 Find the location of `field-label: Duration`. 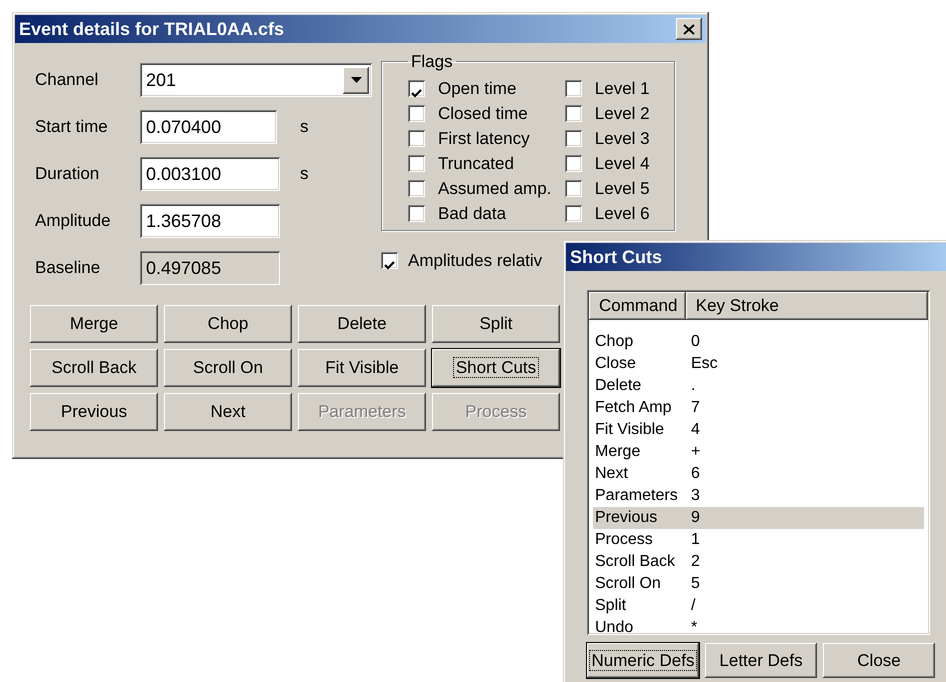

field-label: Duration is located at coordinates (67, 174).